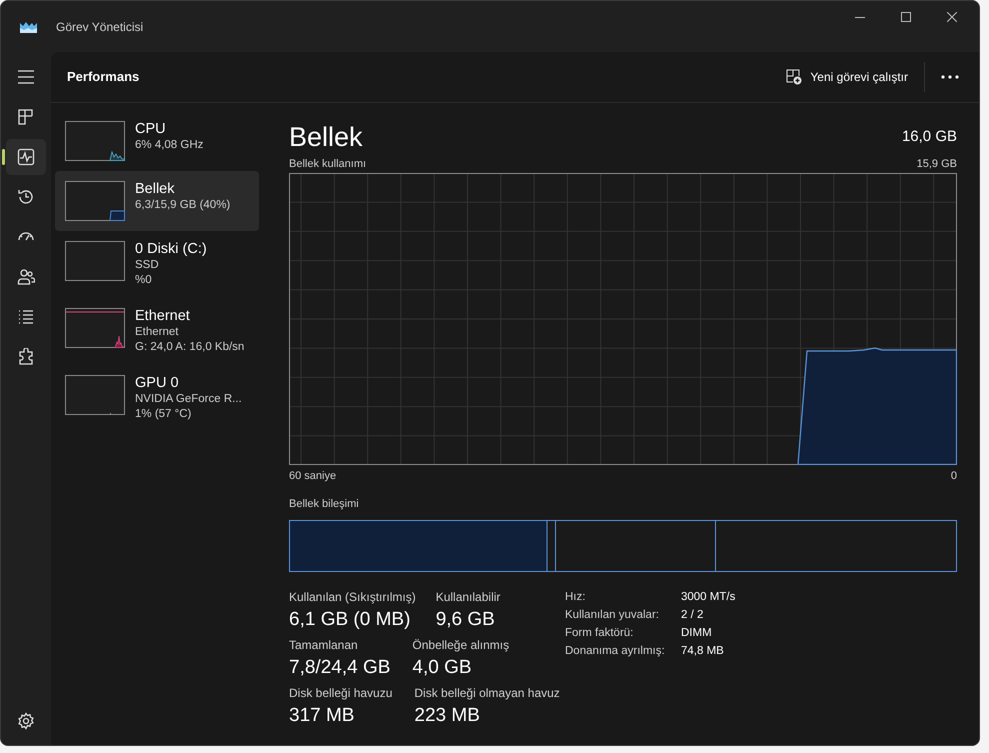  Describe the element at coordinates (702, 651) in the screenshot. I see `property-value: 74,8 MB` at that location.